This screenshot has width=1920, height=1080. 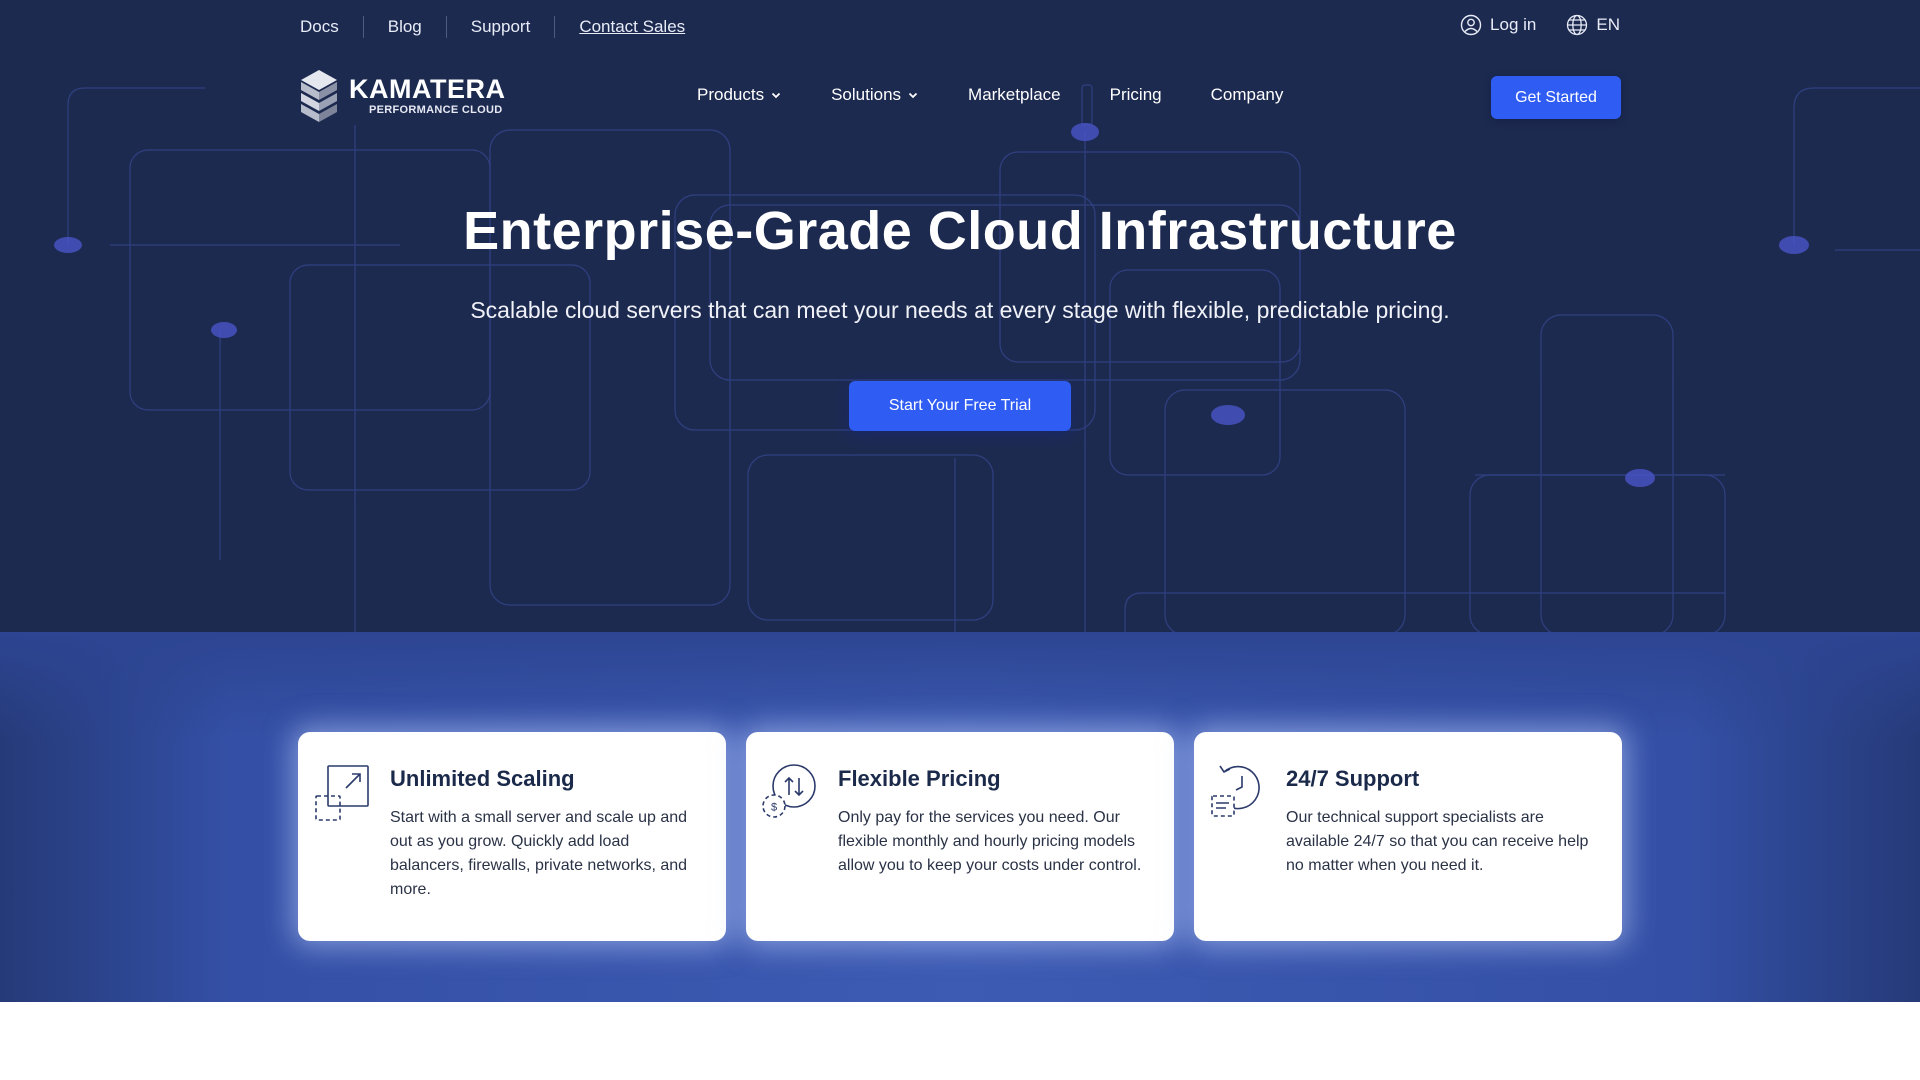 I want to click on utility-right: Log in EN, so click(x=1540, y=25).